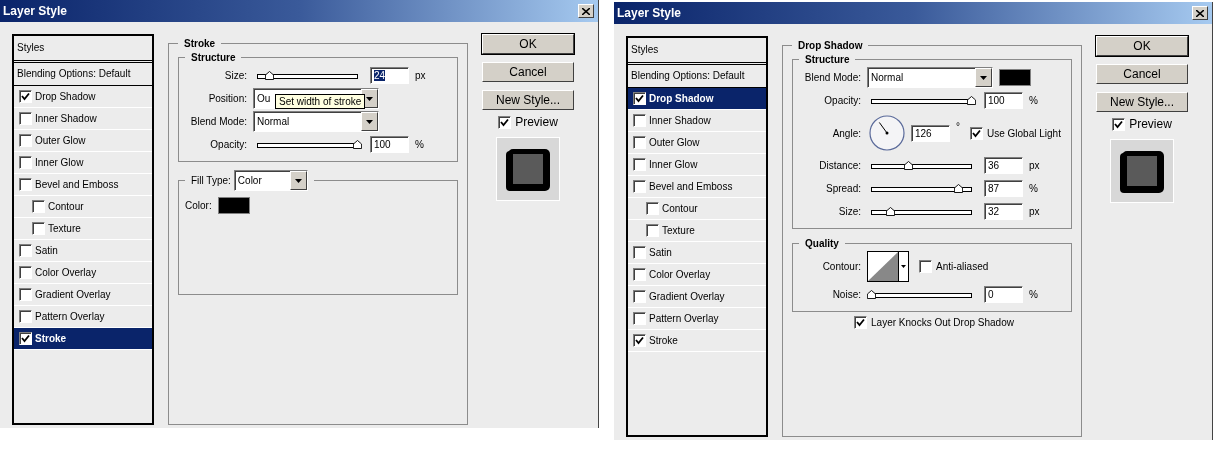 The width and height of the screenshot is (1222, 452). I want to click on field-label: Distance:, so click(839, 165).